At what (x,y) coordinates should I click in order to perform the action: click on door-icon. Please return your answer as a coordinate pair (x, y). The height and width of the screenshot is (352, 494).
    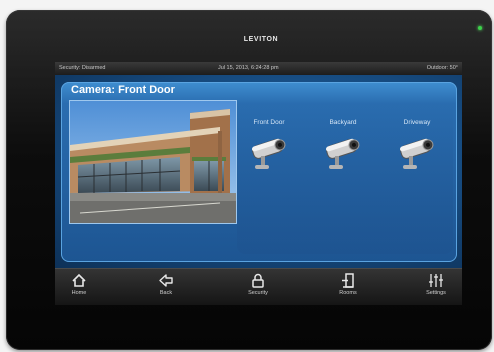
    Looking at the image, I should click on (348, 280).